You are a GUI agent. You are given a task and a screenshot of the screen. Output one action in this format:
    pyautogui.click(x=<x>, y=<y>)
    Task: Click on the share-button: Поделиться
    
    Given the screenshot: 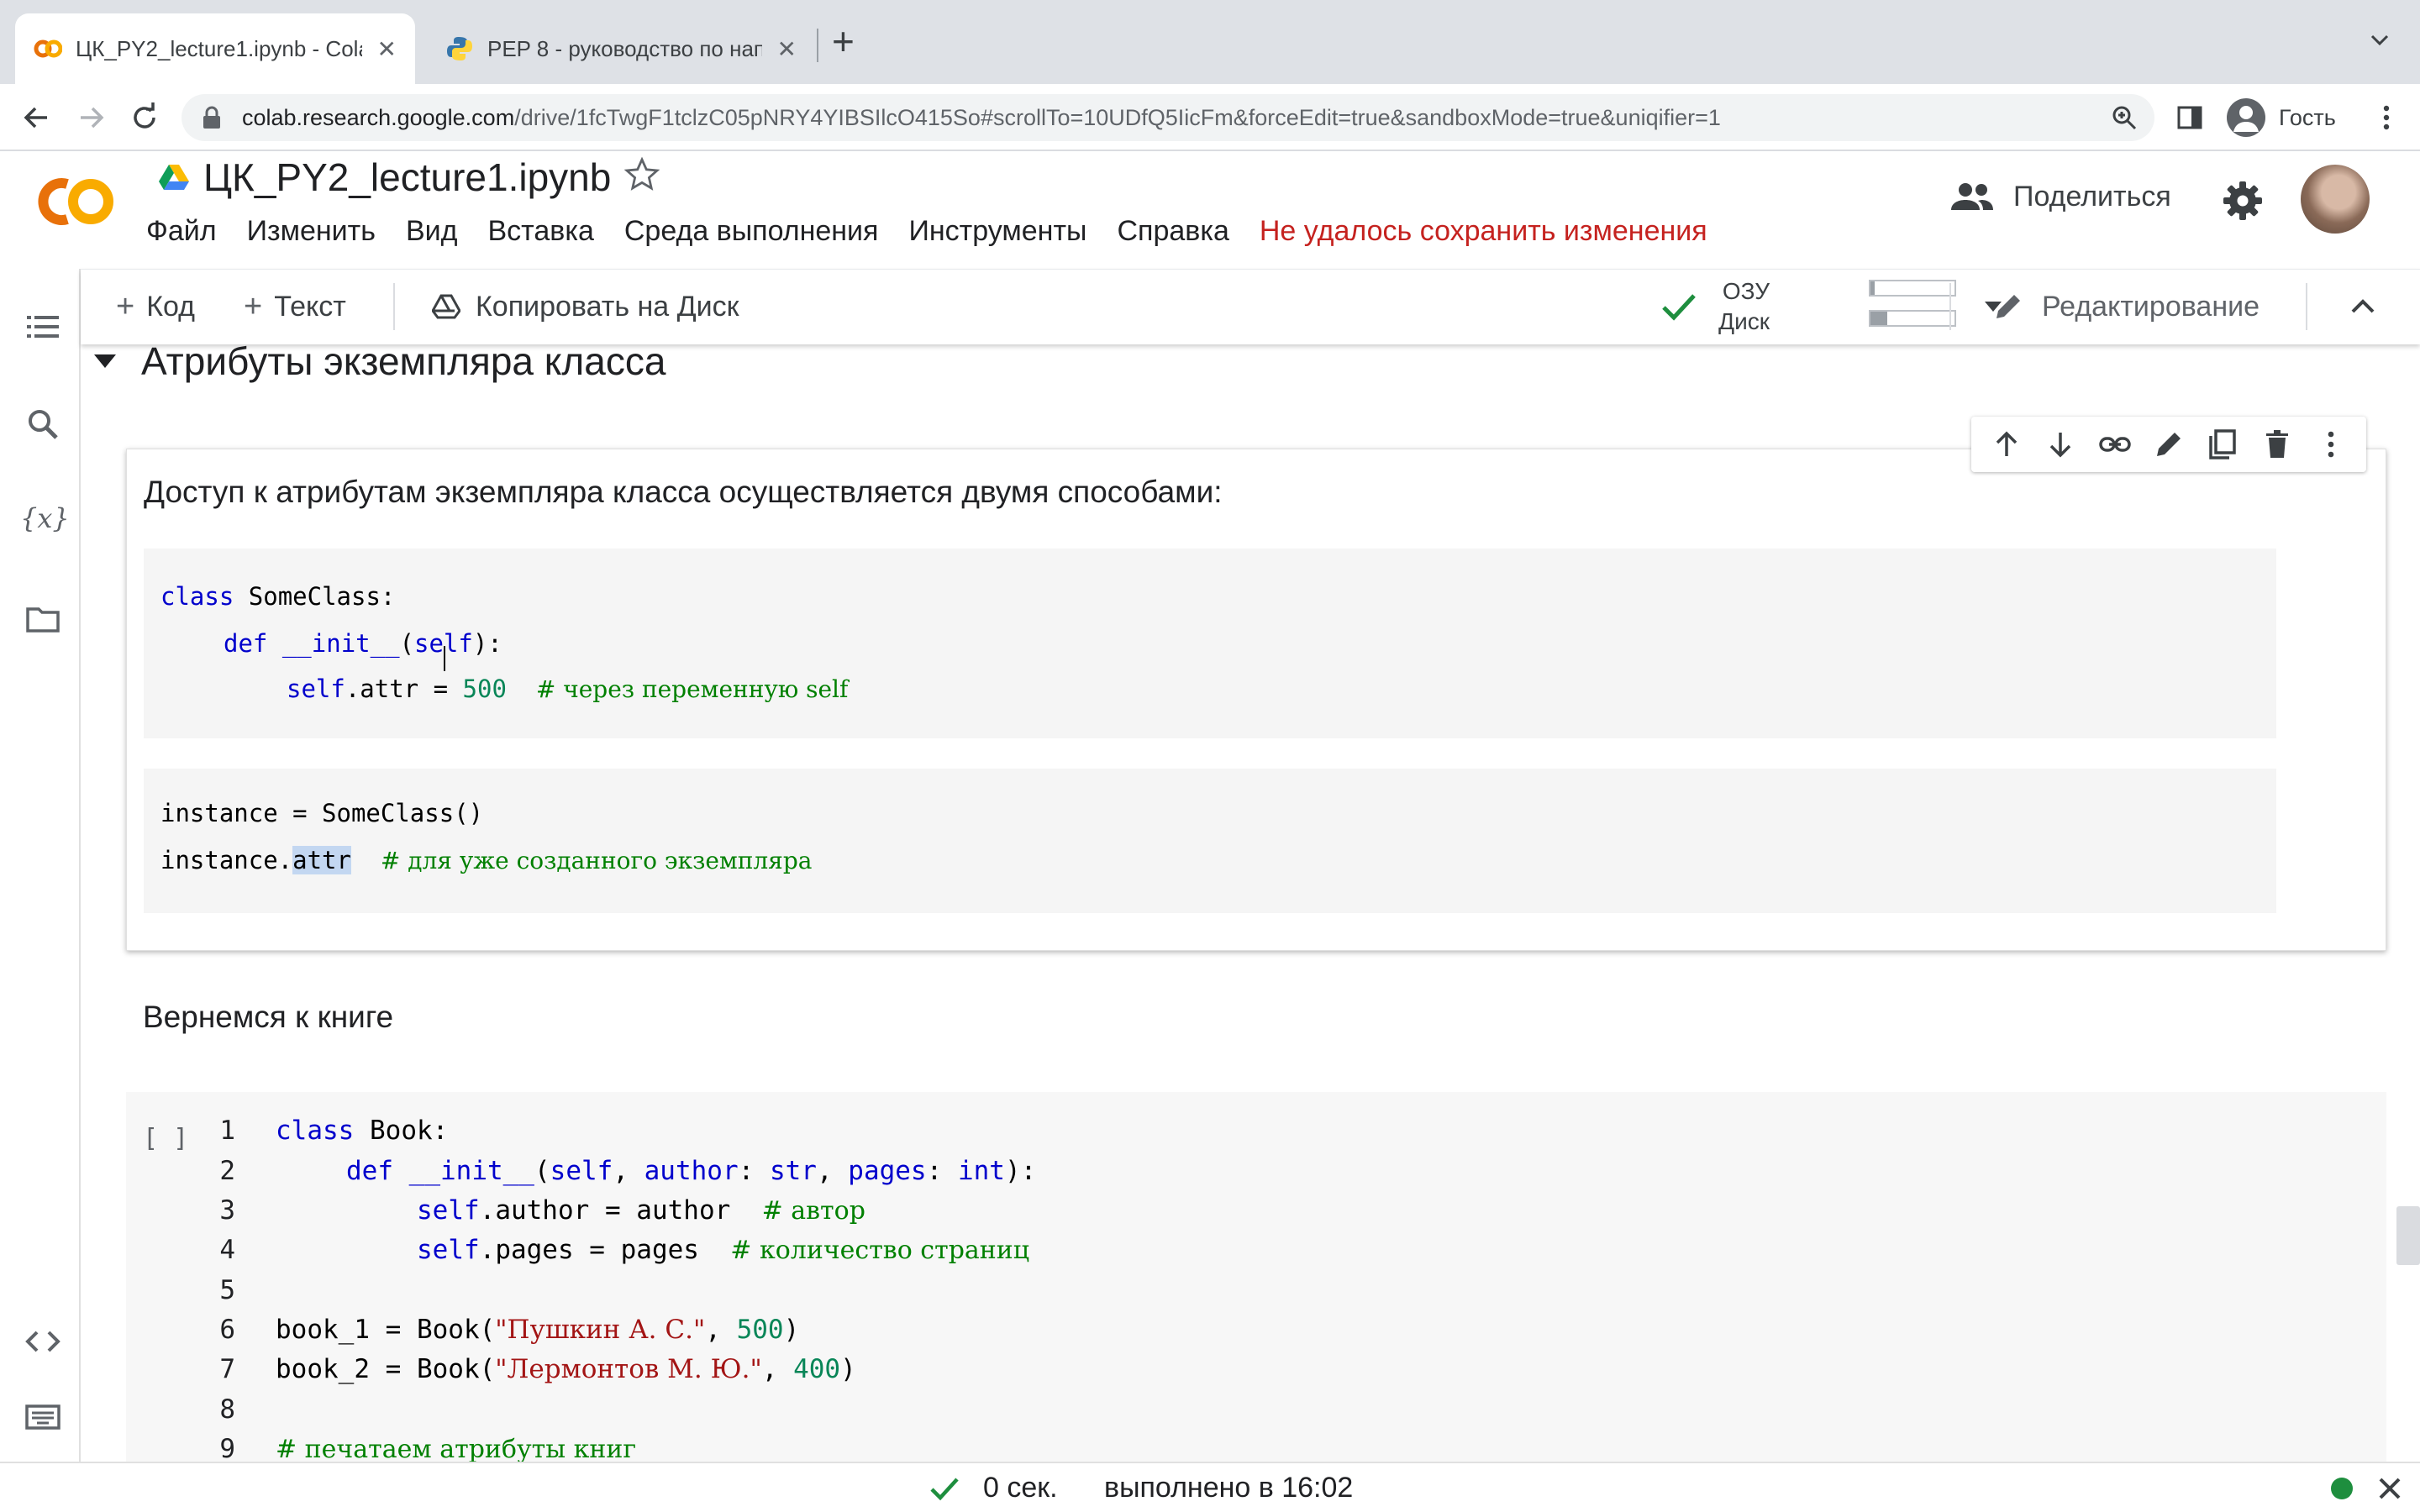 What is the action you would take?
    pyautogui.click(x=2060, y=196)
    